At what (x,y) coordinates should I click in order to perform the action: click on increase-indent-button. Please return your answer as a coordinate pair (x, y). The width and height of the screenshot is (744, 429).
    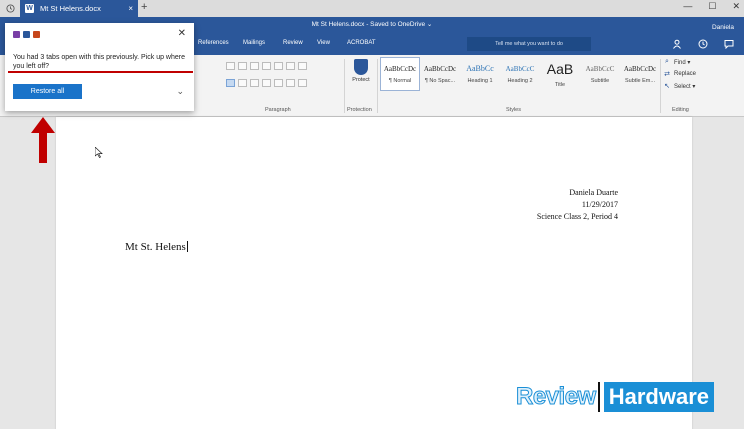
    Looking at the image, I should click on (278, 66).